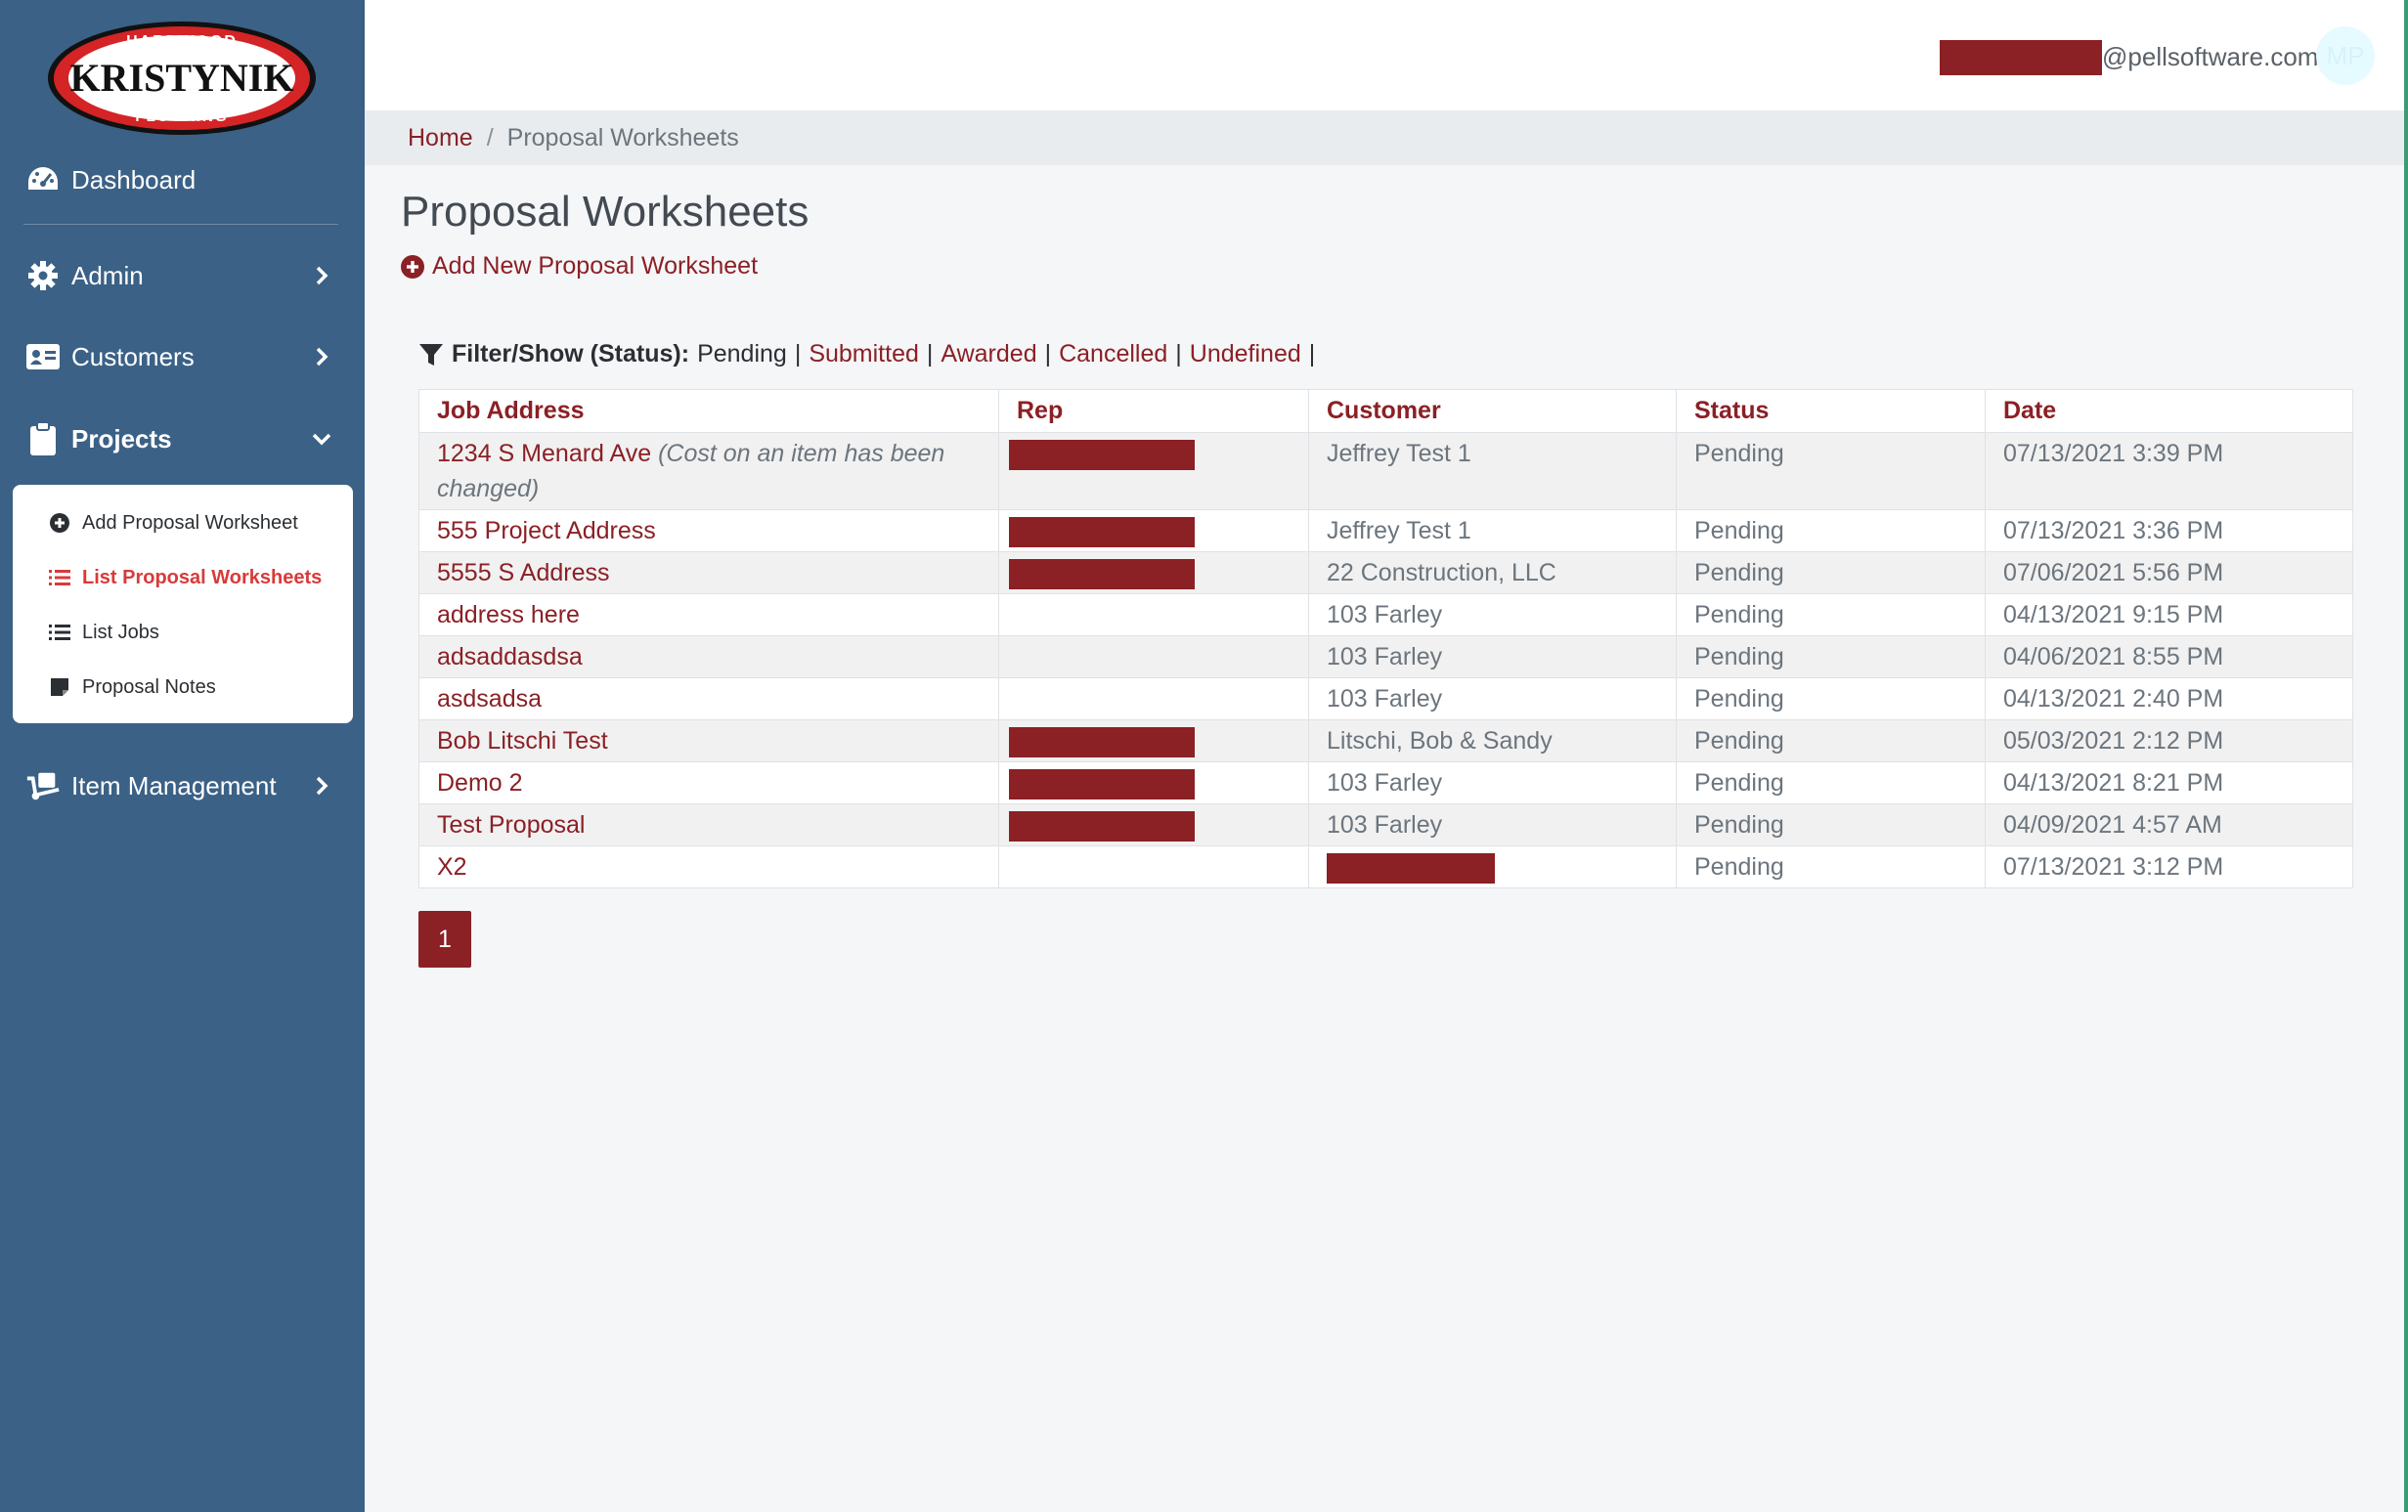  Describe the element at coordinates (708, 782) in the screenshot. I see `job-address-cell: Demo 2` at that location.